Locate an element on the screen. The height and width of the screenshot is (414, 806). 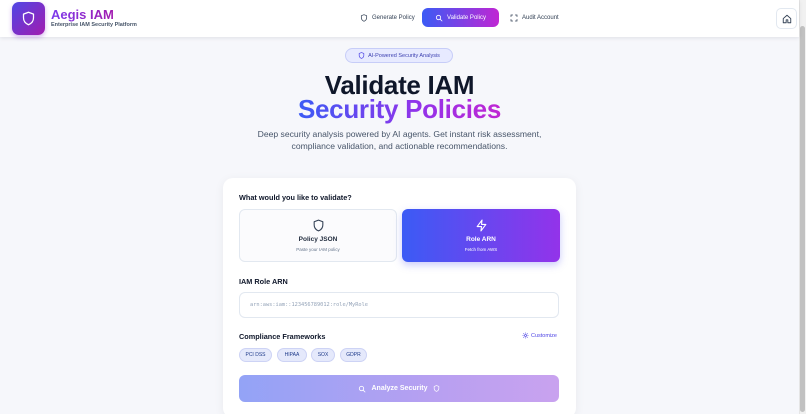
nav-validate-policy: Validate Policy is located at coordinates (460, 17).